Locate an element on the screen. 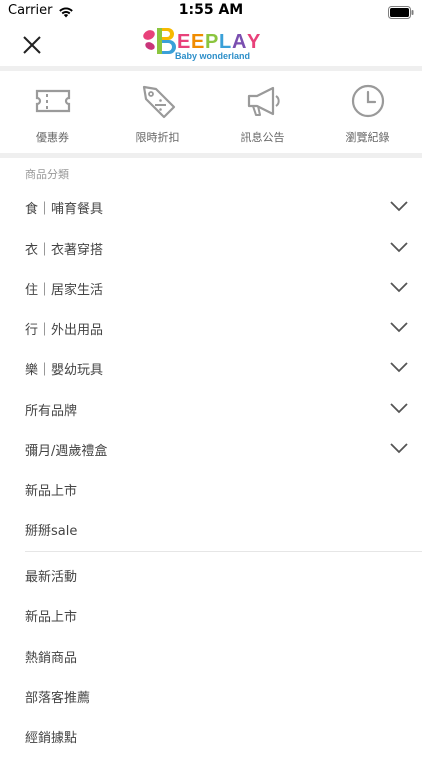 The width and height of the screenshot is (422, 757). link-new-arrivals: 新品上市 is located at coordinates (211, 616).